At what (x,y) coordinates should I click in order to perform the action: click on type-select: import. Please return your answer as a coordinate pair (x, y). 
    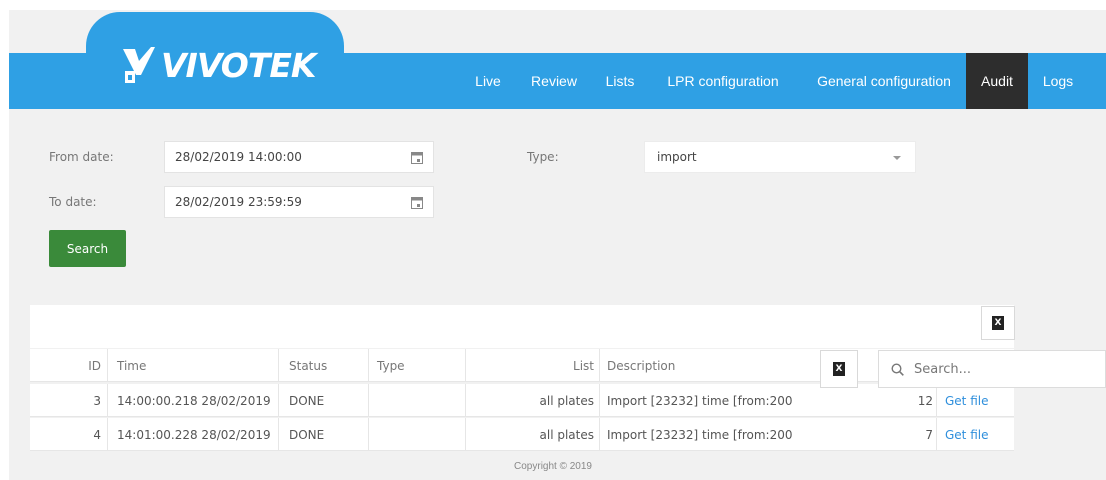
    Looking at the image, I should click on (780, 157).